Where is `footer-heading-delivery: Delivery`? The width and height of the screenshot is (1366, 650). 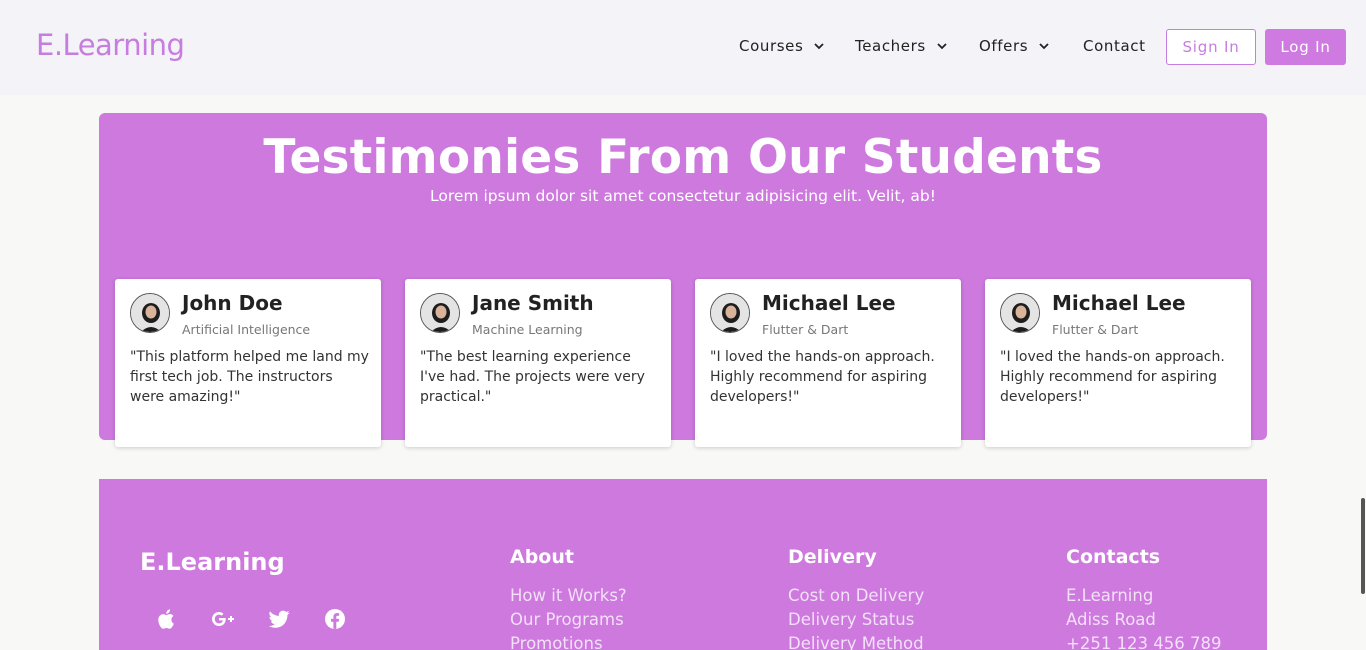 footer-heading-delivery: Delivery is located at coordinates (832, 557).